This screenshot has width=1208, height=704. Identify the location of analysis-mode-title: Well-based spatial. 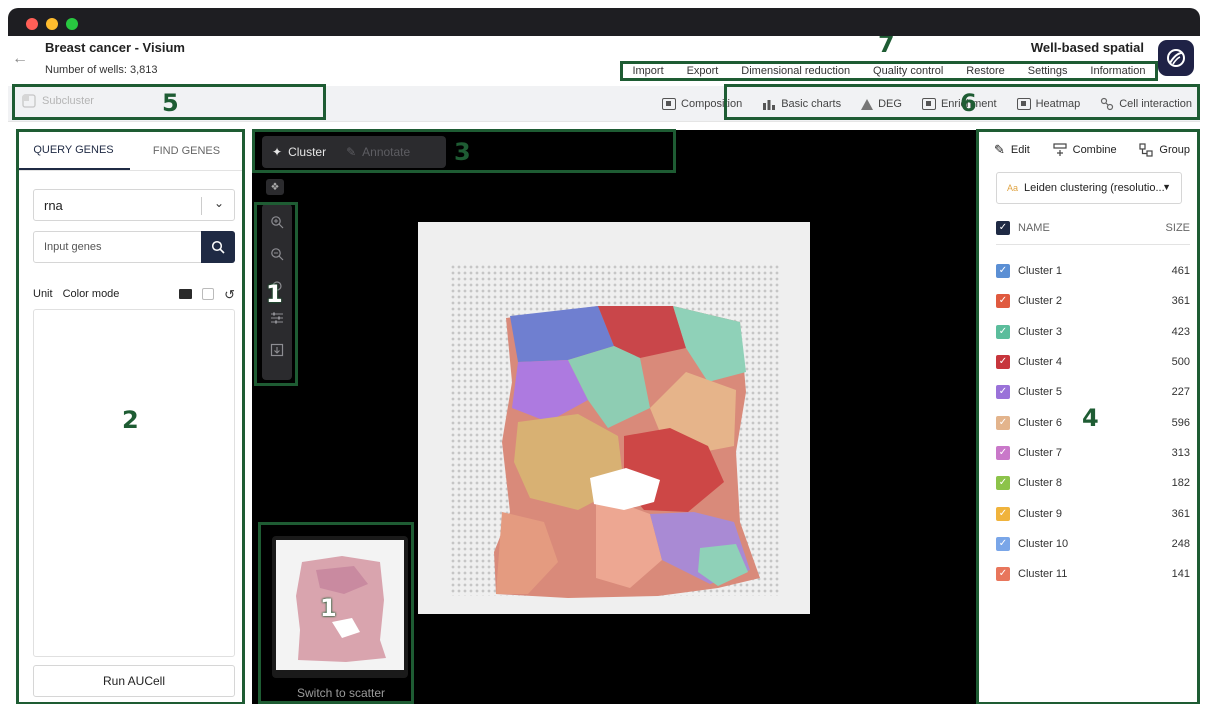
(1087, 47).